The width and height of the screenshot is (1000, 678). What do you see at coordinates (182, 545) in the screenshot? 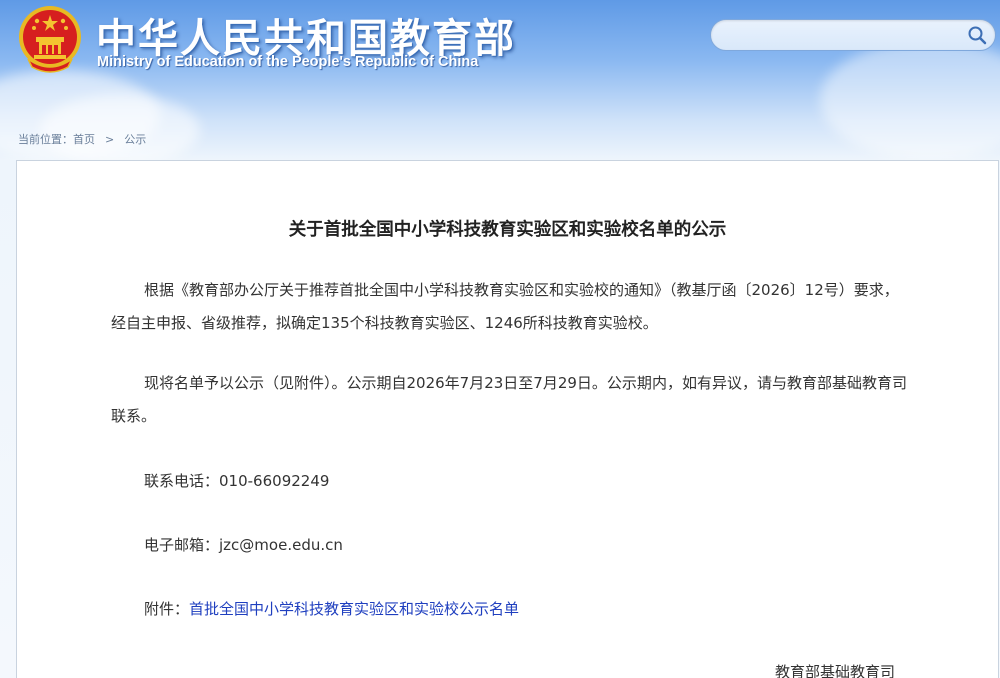
I see `email-label: 电子邮箱：` at bounding box center [182, 545].